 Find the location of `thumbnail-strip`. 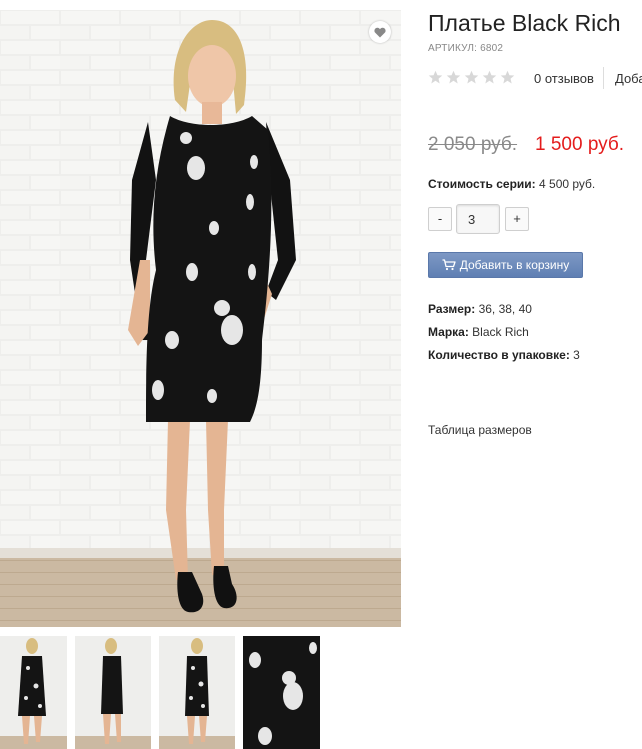

thumbnail-strip is located at coordinates (200, 692).